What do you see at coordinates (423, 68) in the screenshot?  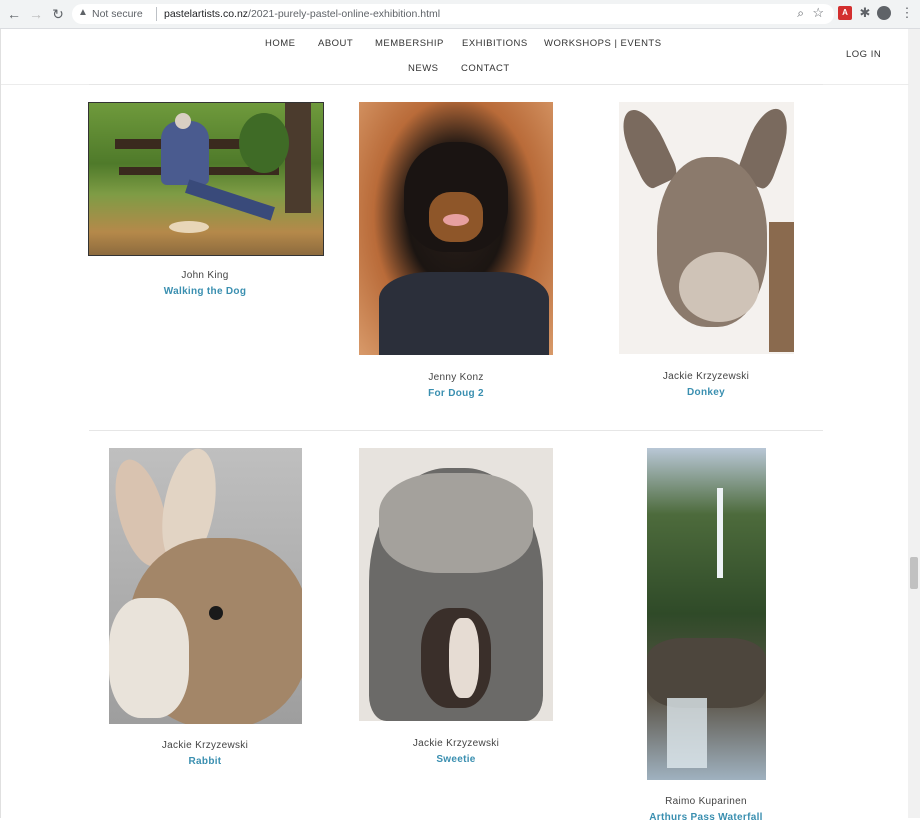 I see `nav-news: NEWS` at bounding box center [423, 68].